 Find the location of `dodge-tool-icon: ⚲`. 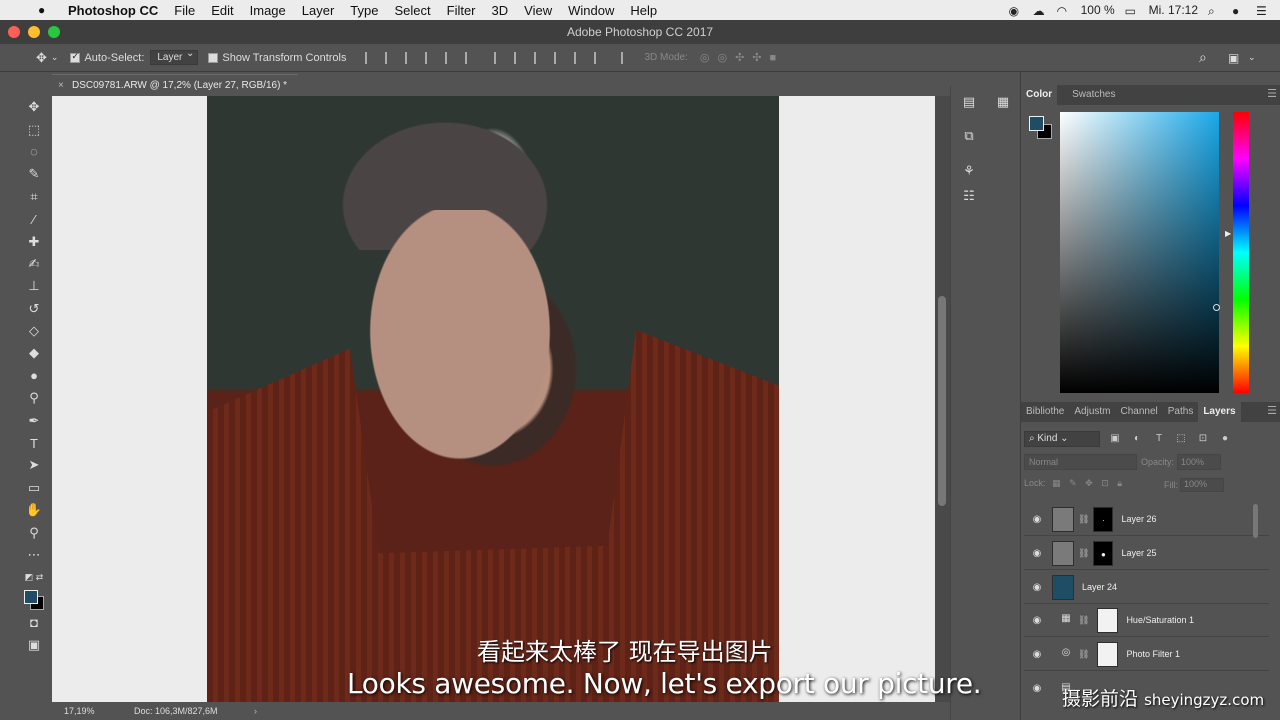

dodge-tool-icon: ⚲ is located at coordinates (34, 398).